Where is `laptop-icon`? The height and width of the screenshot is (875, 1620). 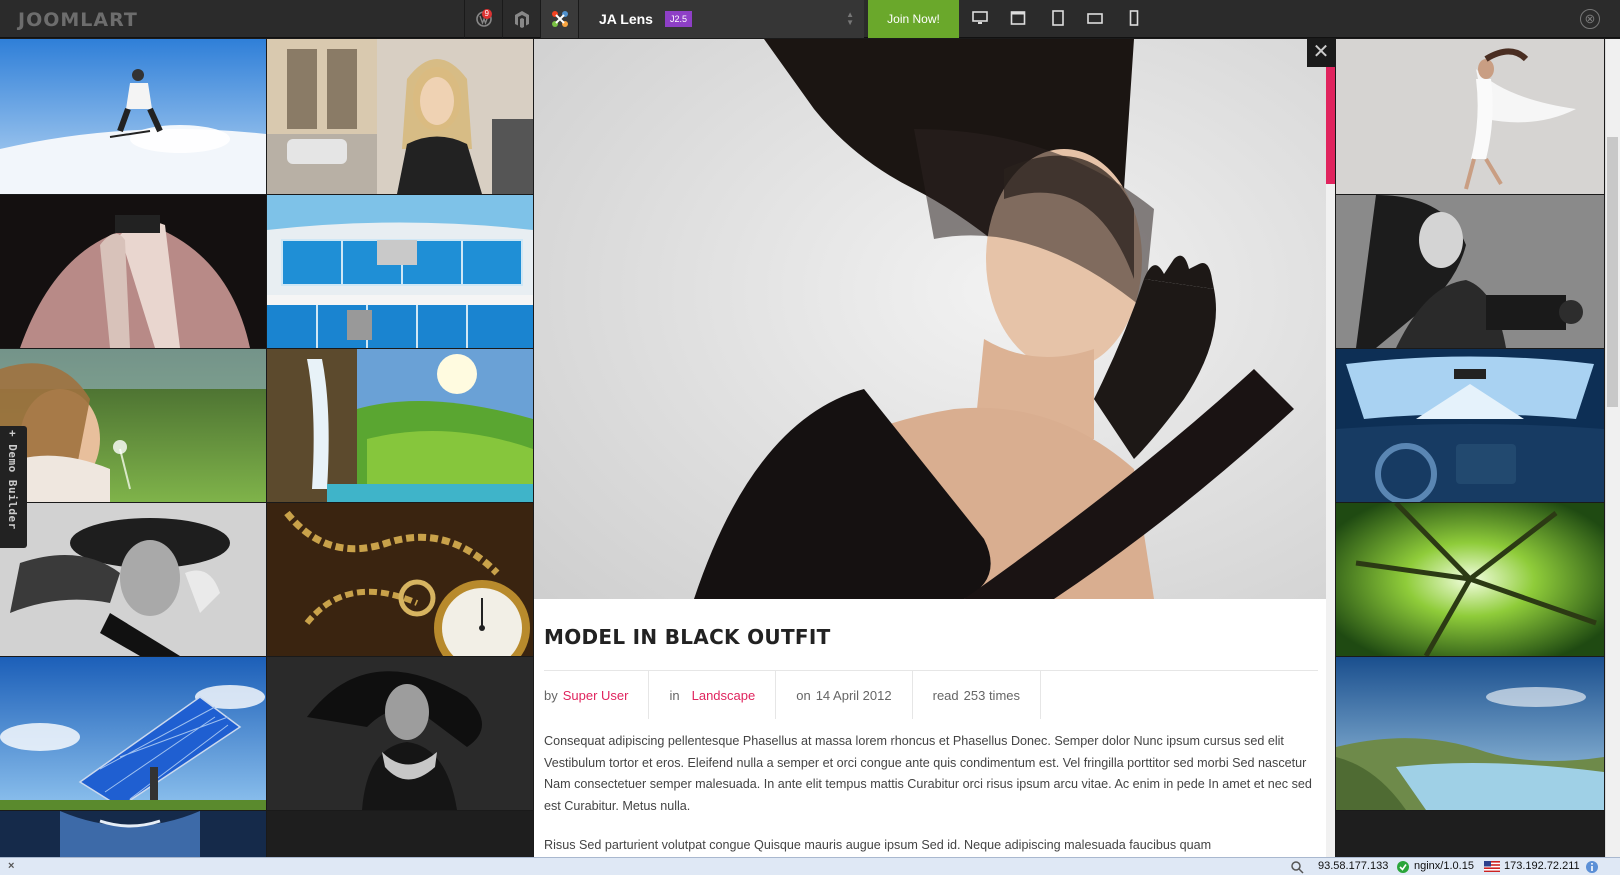 laptop-icon is located at coordinates (1018, 18).